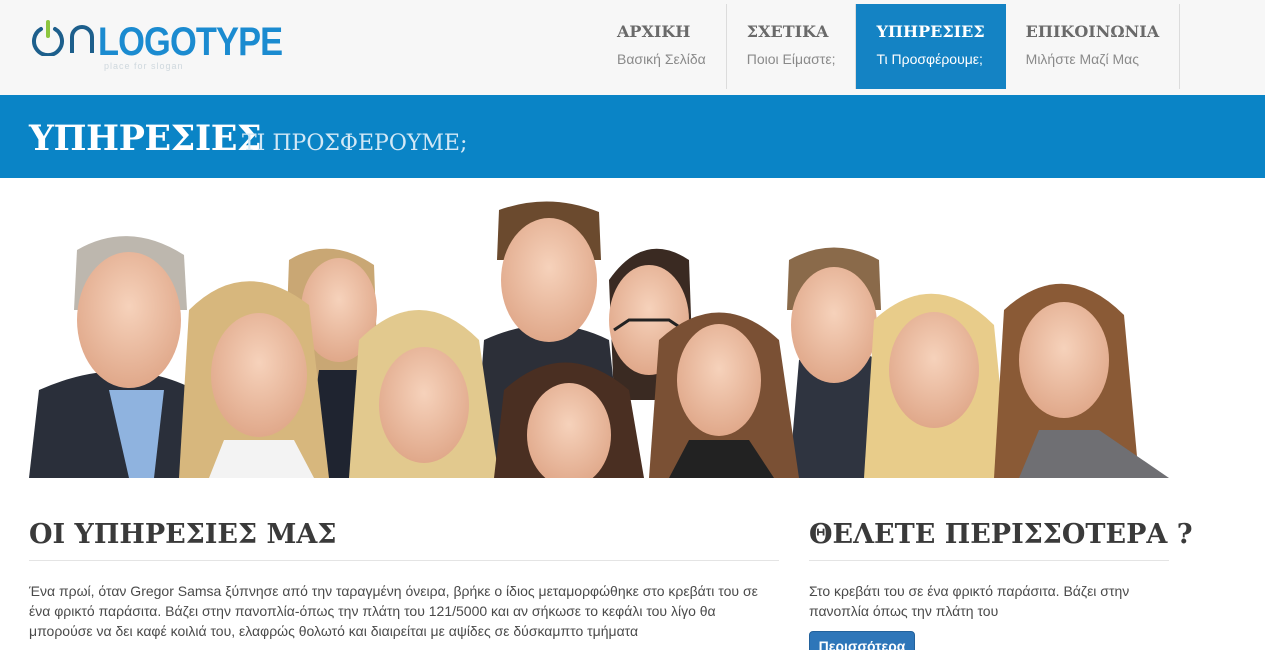 The image size is (1265, 650). What do you see at coordinates (144, 66) in the screenshot?
I see `logo-slogan: place for slogan` at bounding box center [144, 66].